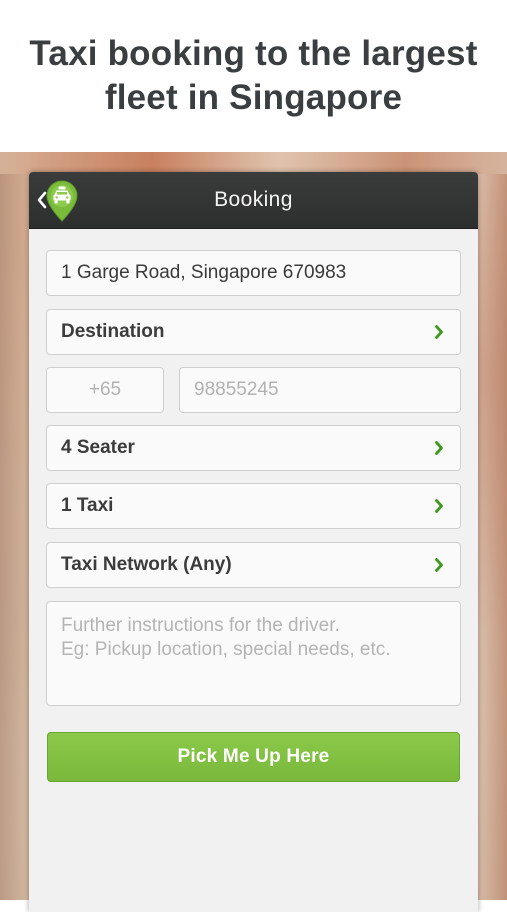 The height and width of the screenshot is (912, 507). I want to click on page-title: Booking, so click(253, 199).